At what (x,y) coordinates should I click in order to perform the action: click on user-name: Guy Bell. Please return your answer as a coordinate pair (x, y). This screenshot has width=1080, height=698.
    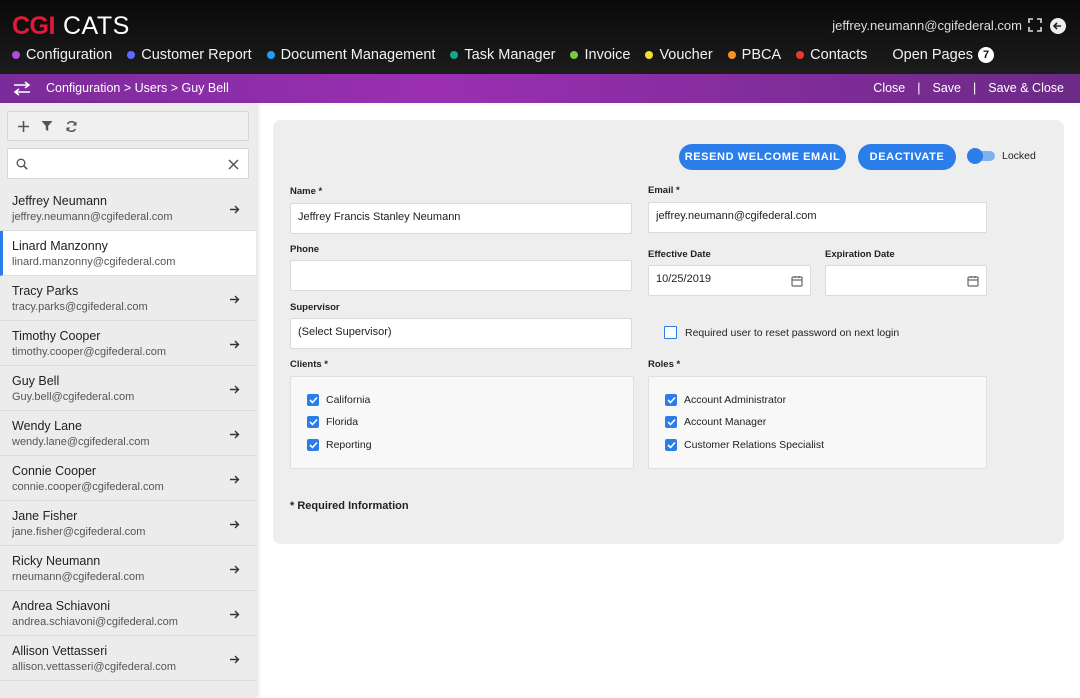
    Looking at the image, I should click on (36, 381).